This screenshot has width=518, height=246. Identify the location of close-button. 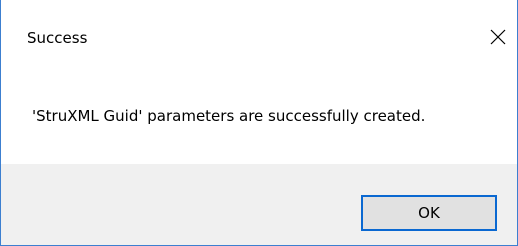
(498, 37).